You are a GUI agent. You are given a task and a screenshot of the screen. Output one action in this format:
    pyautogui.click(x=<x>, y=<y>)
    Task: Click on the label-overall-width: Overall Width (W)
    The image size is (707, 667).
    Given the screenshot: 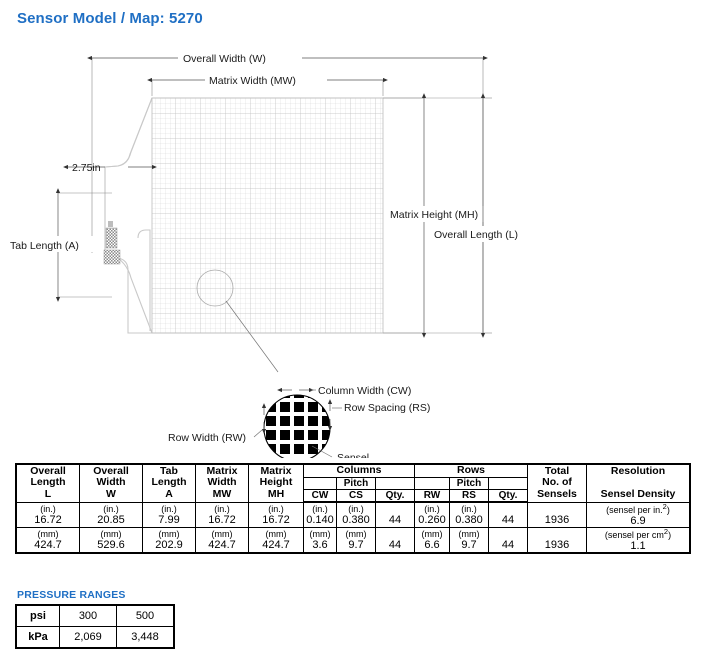 What is the action you would take?
    pyautogui.click(x=224, y=59)
    